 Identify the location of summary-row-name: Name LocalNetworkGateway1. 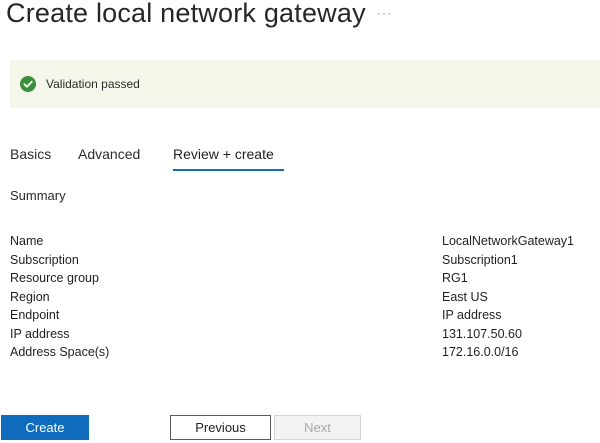
(300, 243).